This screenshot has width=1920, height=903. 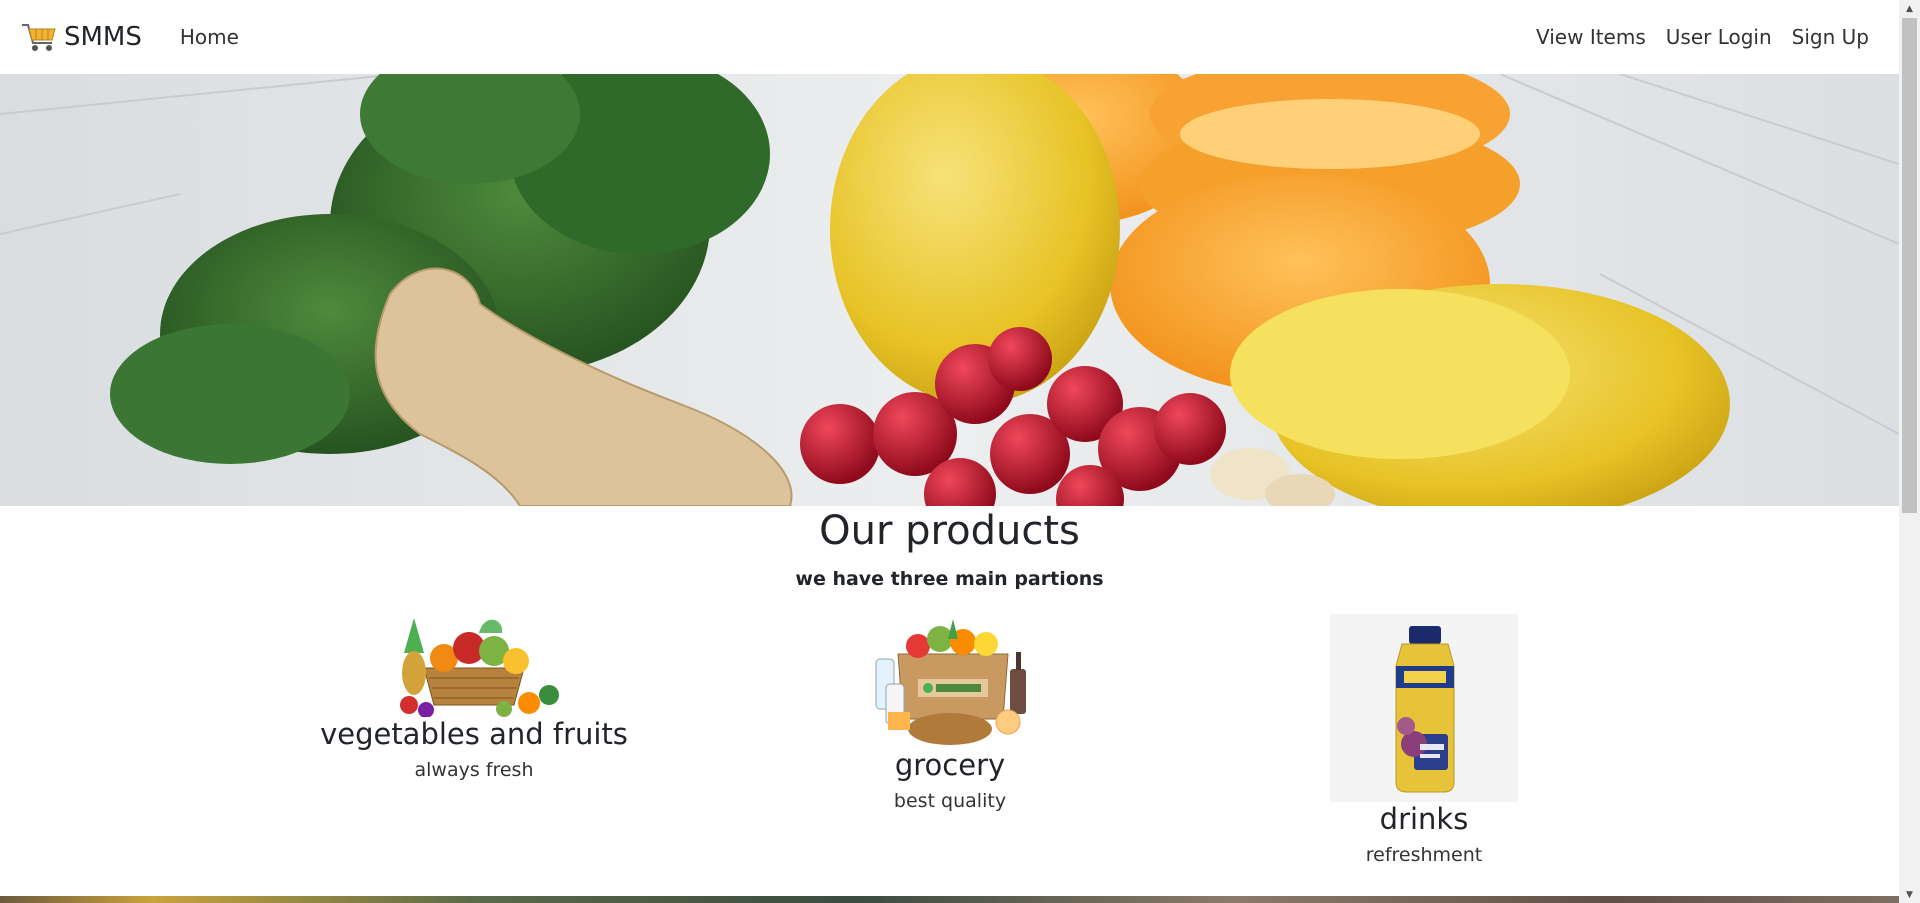 I want to click on page-scrollbar: ▲ ▼, so click(x=1909, y=451).